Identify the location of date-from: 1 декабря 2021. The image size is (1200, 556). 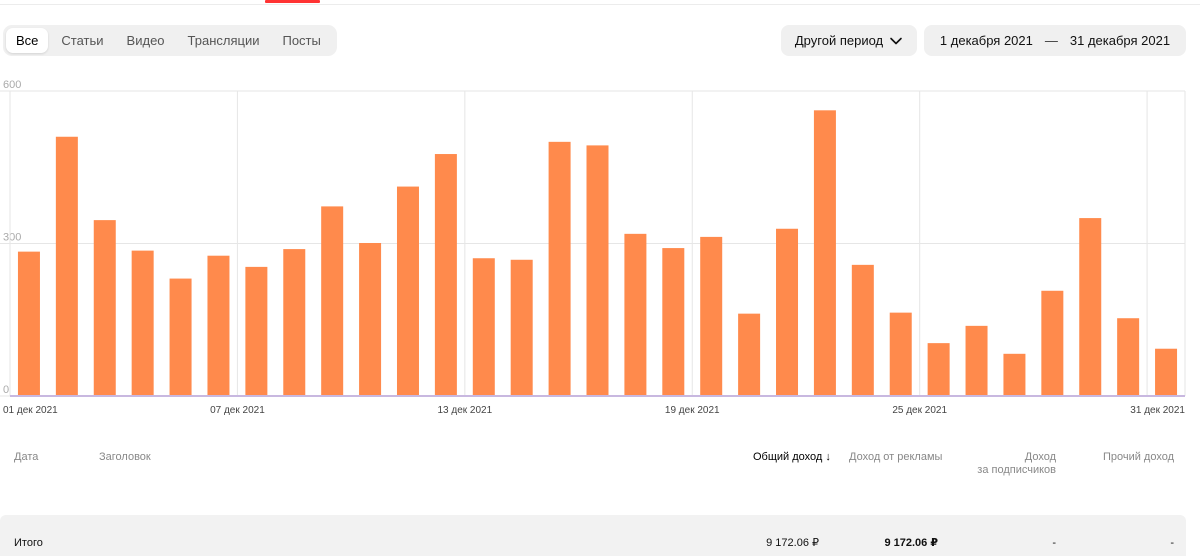
(986, 40).